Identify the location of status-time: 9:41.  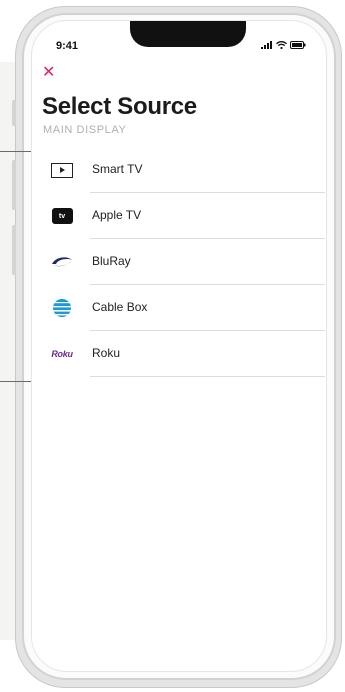
(67, 46).